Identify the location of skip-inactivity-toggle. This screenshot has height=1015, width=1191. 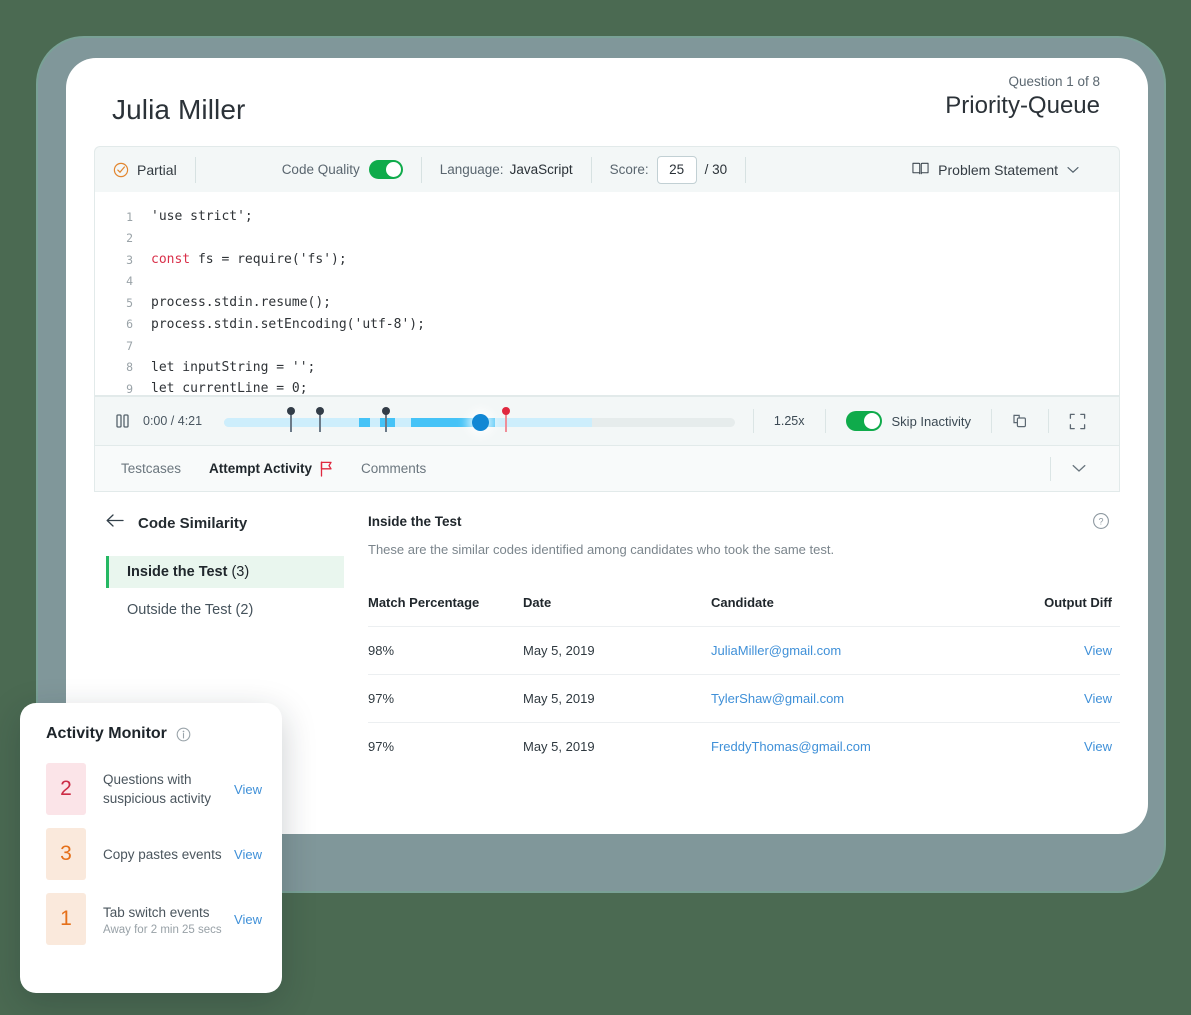
(863, 421).